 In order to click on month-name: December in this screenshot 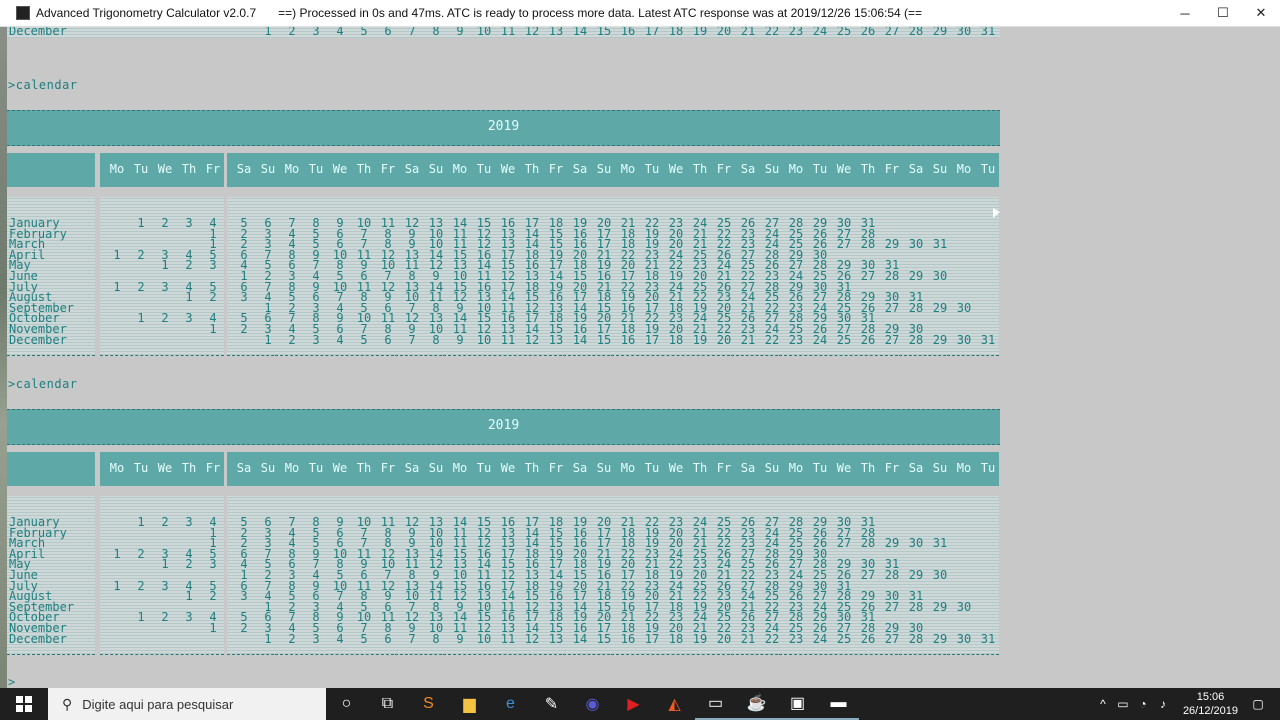, I will do `click(38, 32)`.